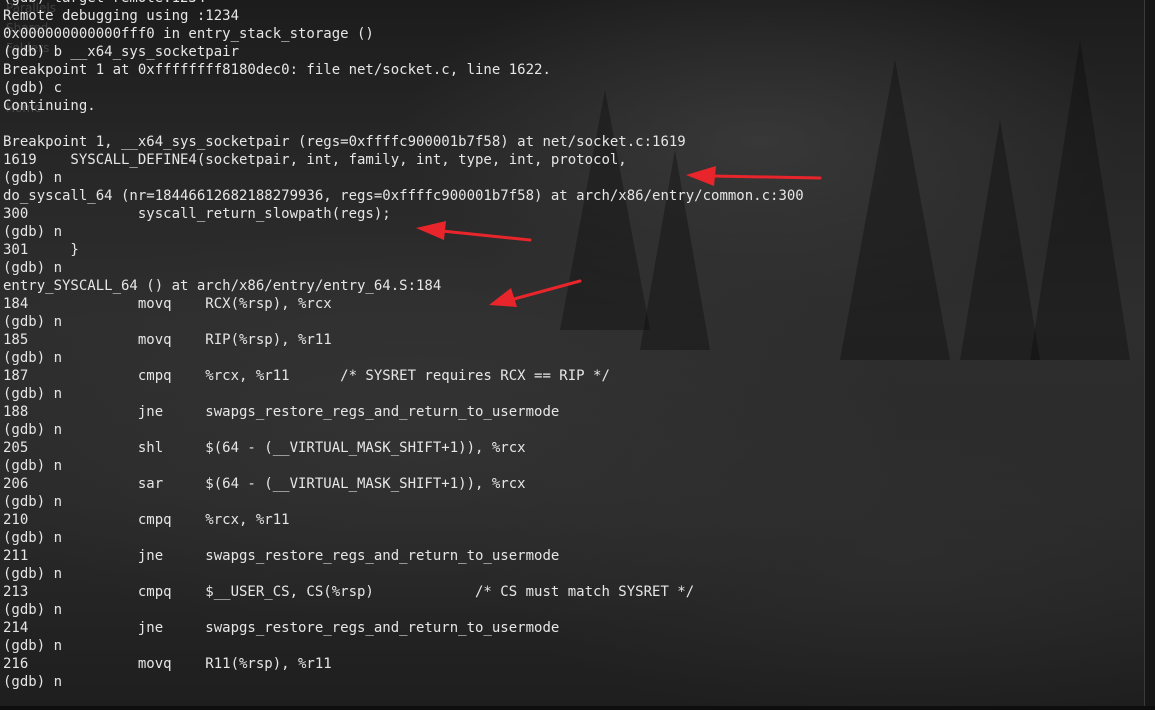 Image resolution: width=1155 pixels, height=710 pixels. I want to click on terminal-line: Remote debugging using :1234, so click(121, 16).